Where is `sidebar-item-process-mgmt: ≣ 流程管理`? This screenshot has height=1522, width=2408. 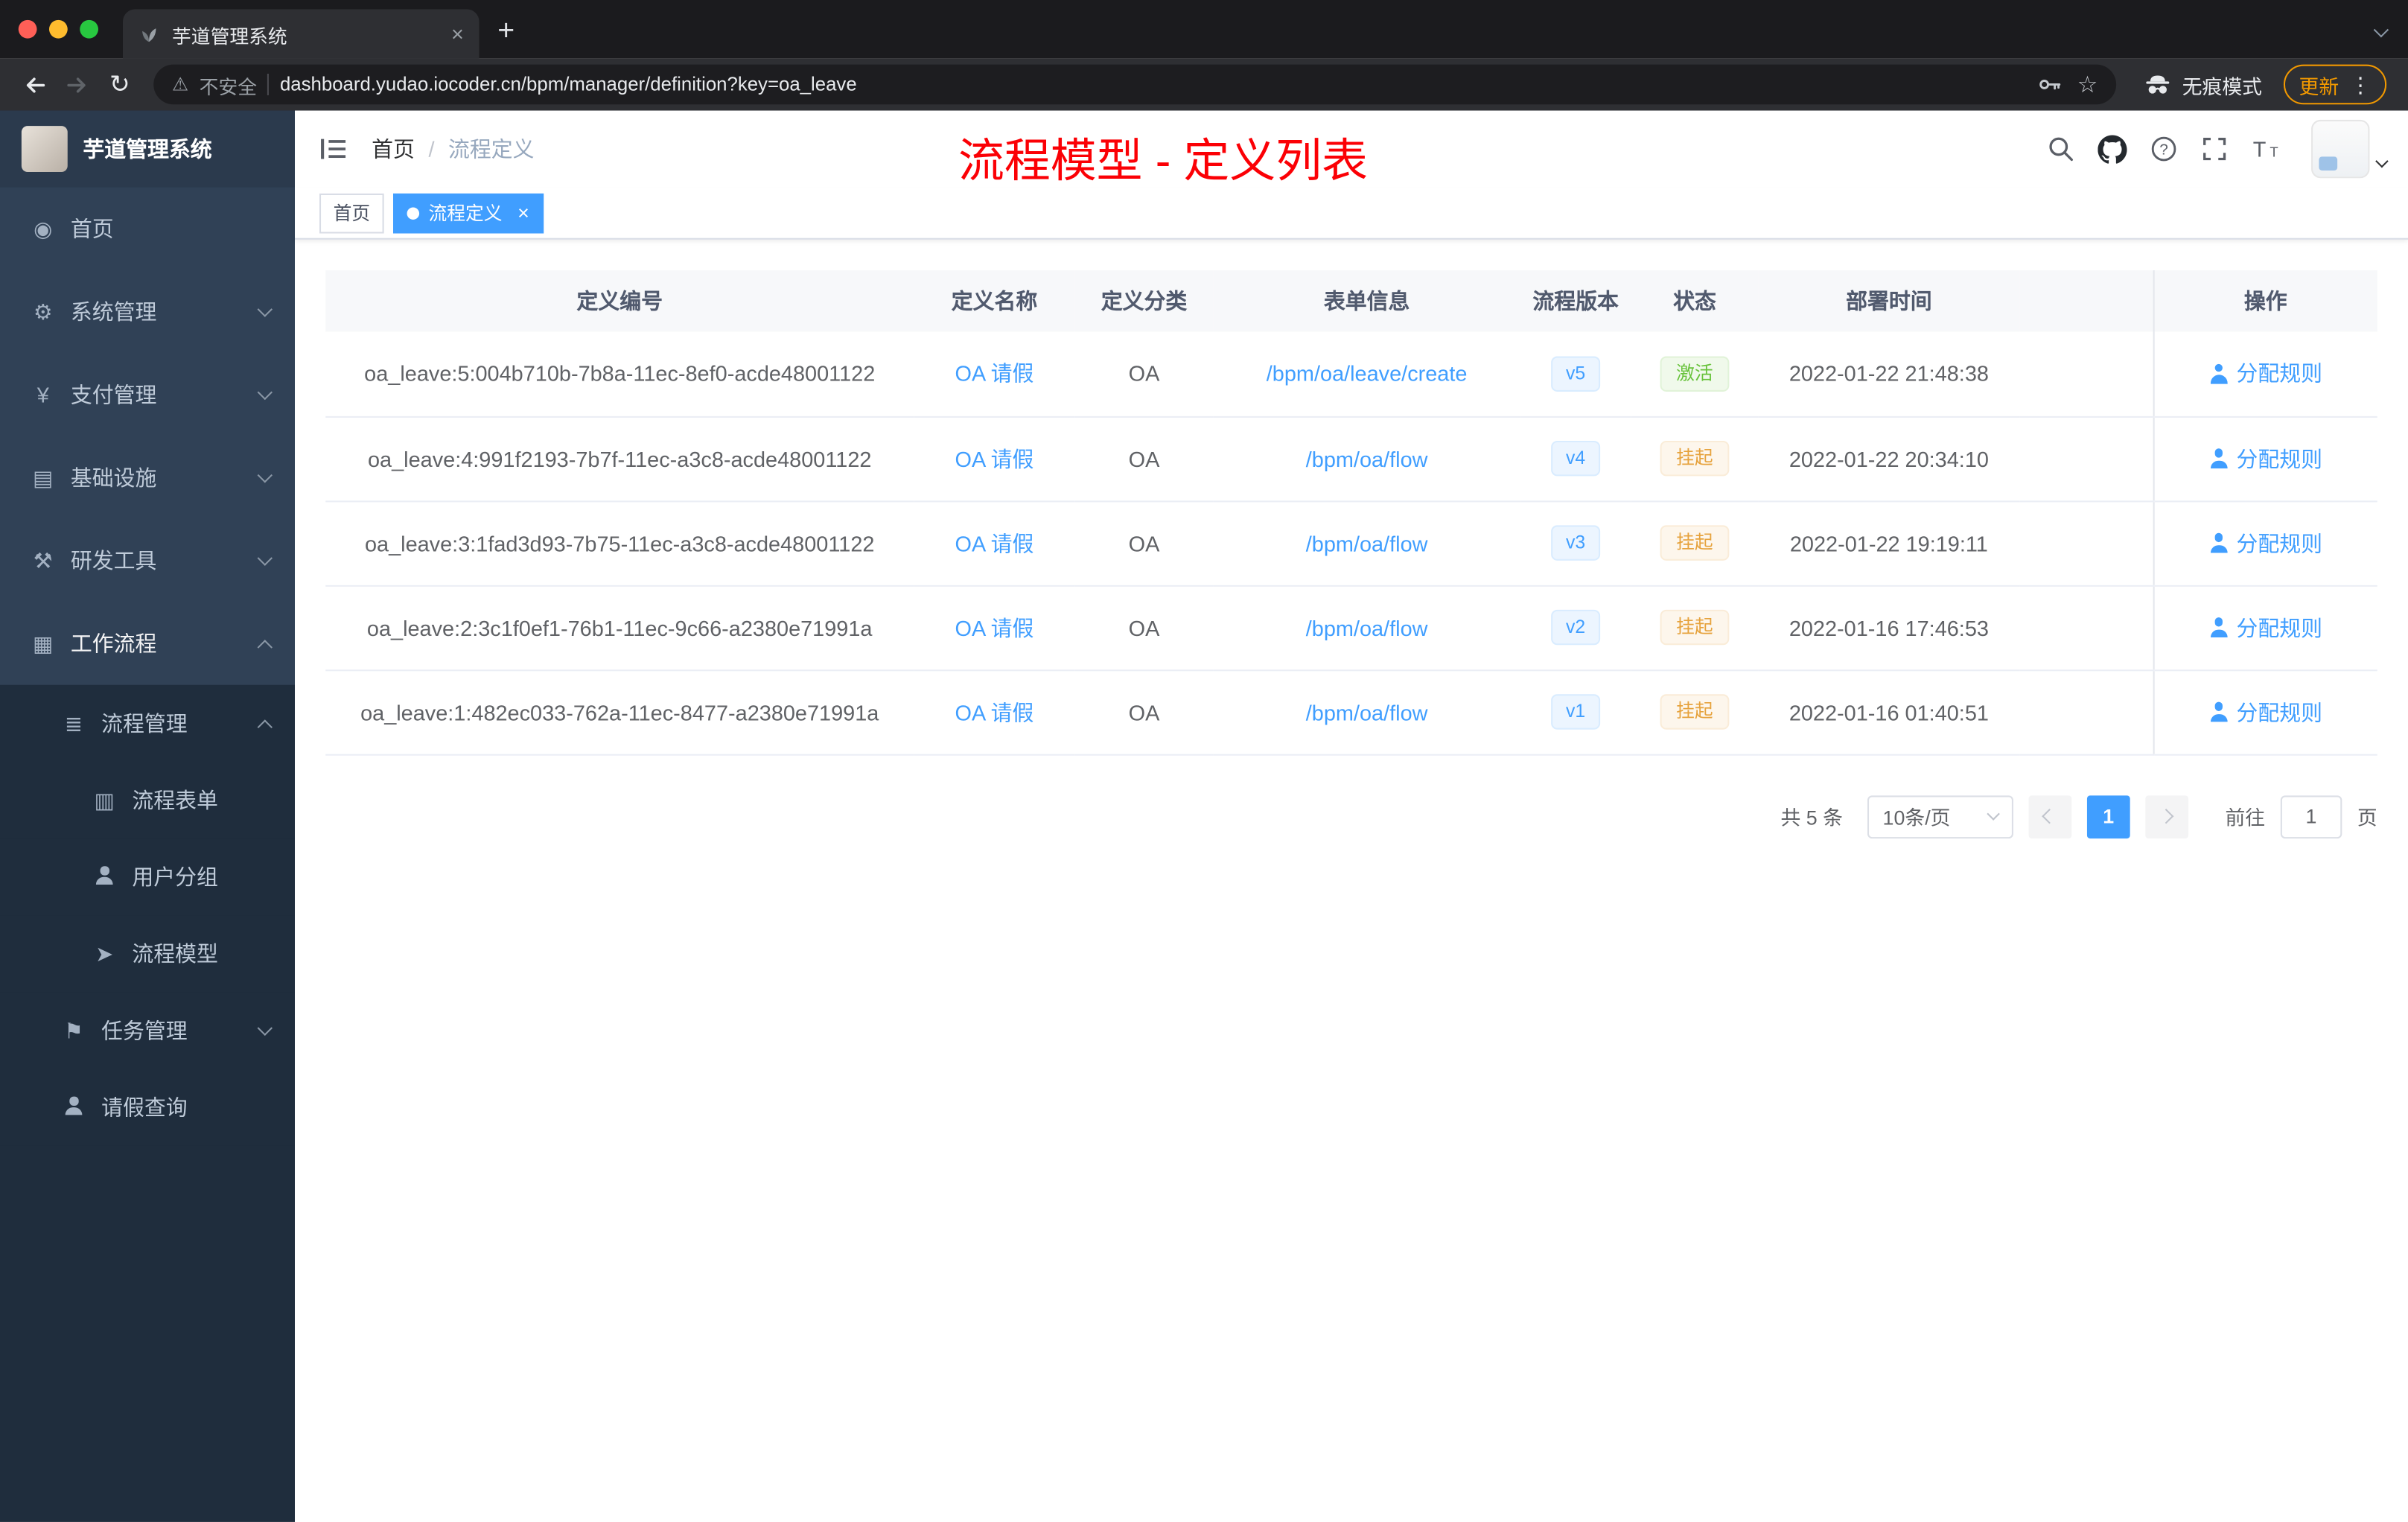
sidebar-item-process-mgmt: ≣ 流程管理 is located at coordinates (147, 723).